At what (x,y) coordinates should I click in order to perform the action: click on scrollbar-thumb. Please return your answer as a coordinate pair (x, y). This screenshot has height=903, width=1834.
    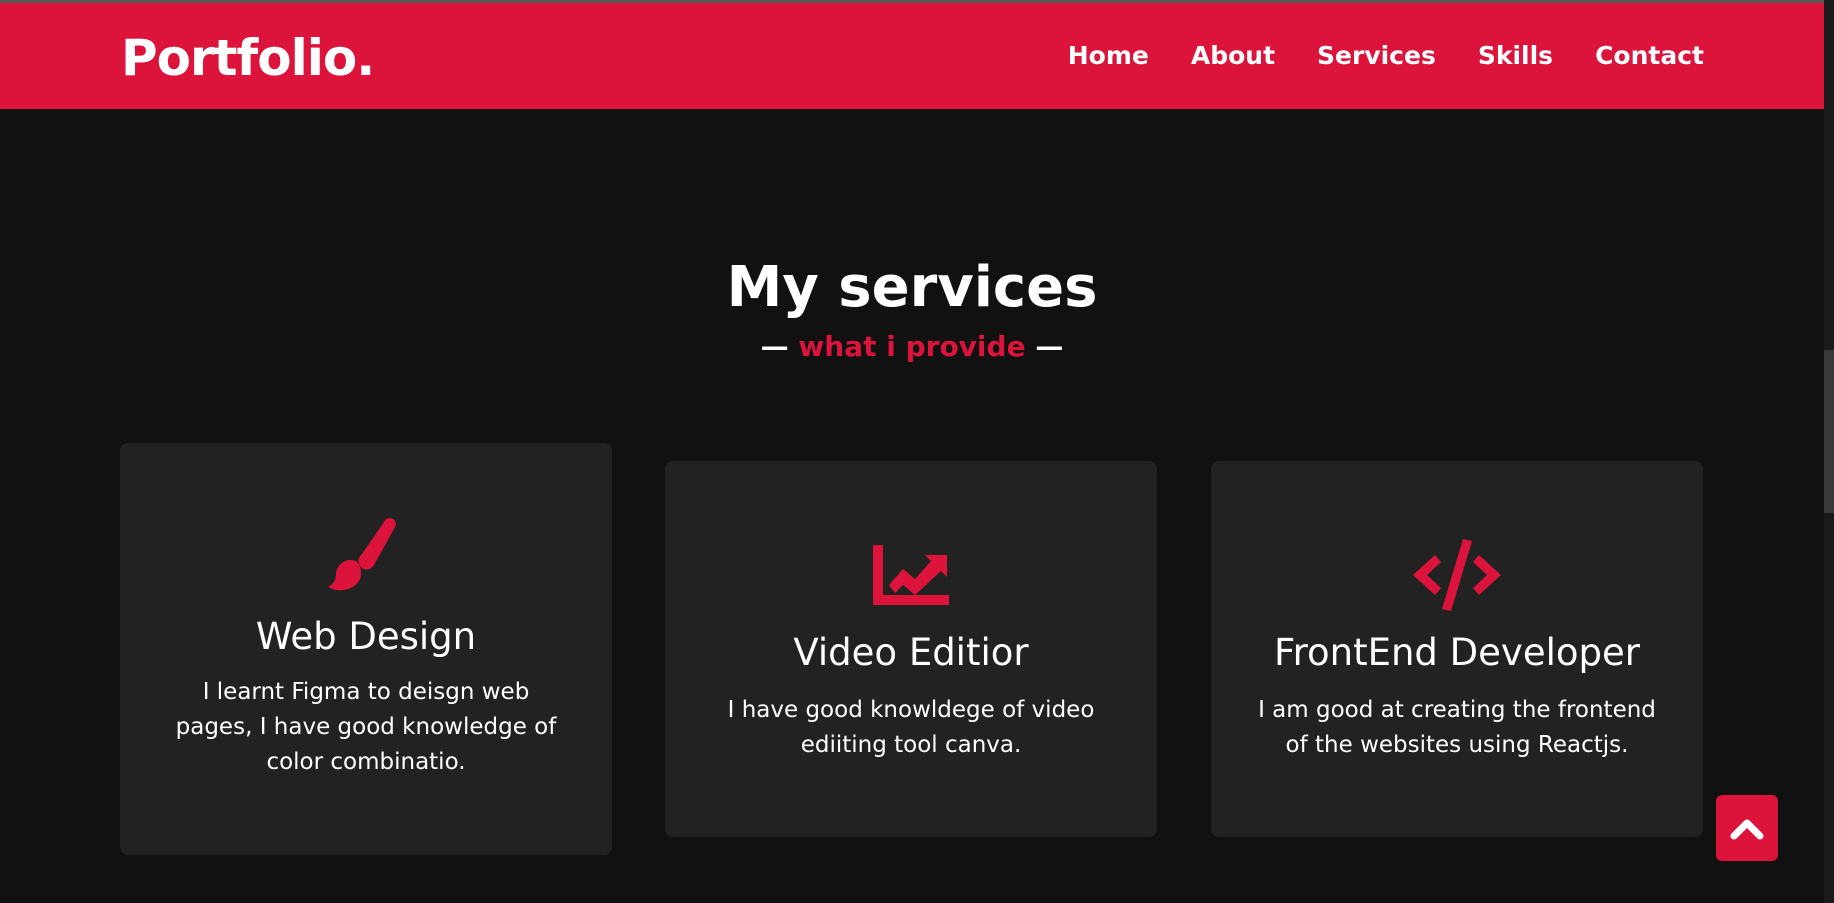
    Looking at the image, I should click on (1829, 431).